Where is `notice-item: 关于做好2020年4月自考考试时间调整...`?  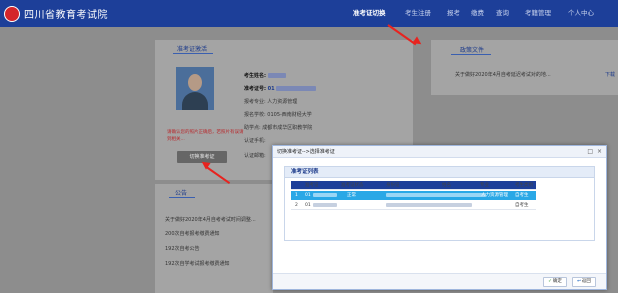 notice-item: 关于做好2020年4月自考考试时间调整... is located at coordinates (210, 219).